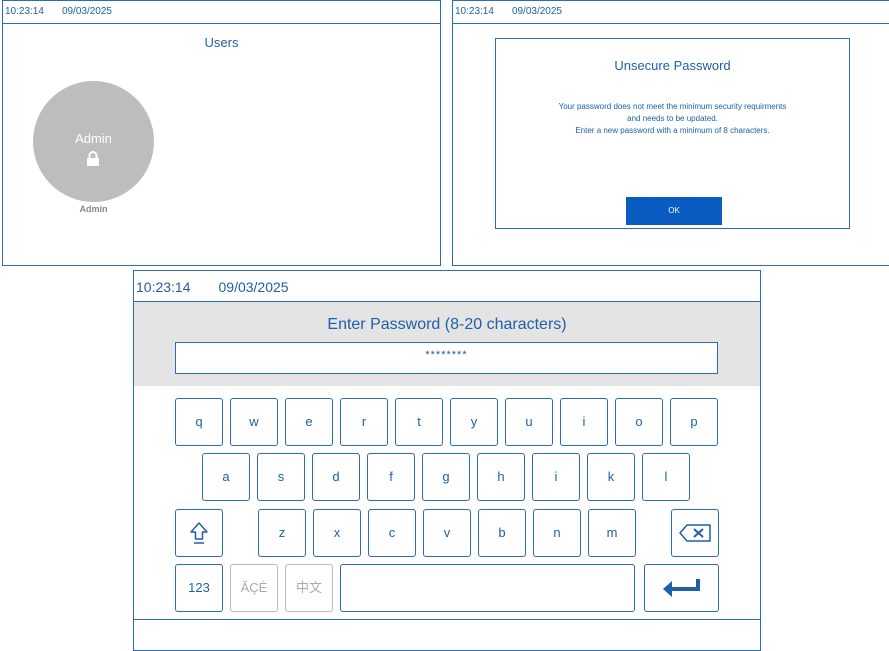  Describe the element at coordinates (199, 422) in the screenshot. I see `key: q` at that location.